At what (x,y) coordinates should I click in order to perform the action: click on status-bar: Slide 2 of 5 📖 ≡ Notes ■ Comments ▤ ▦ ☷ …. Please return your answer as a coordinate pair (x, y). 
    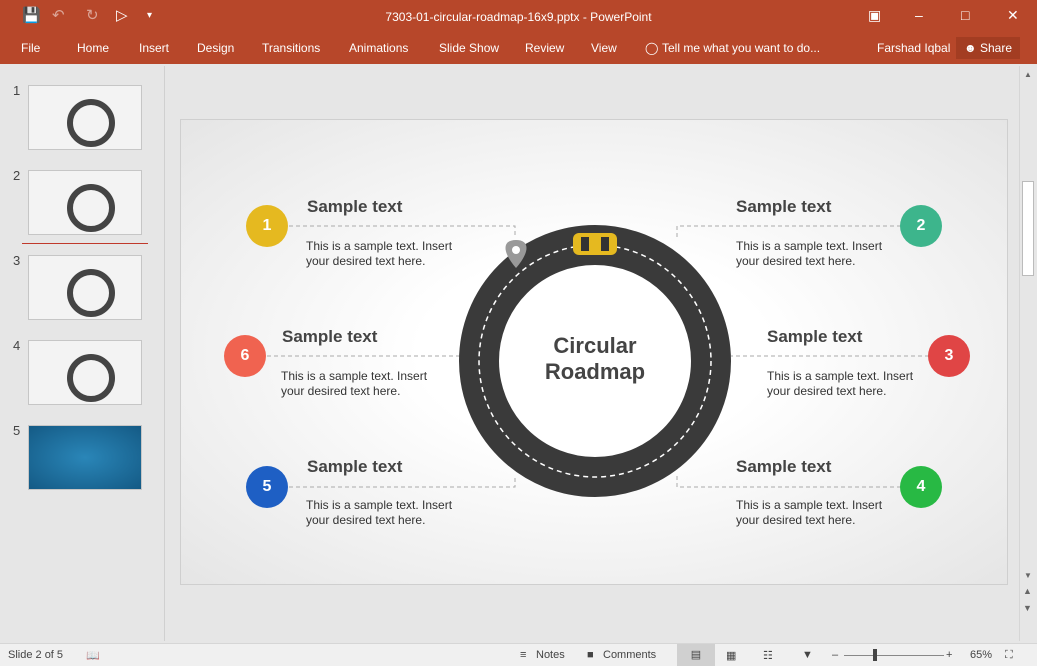
    Looking at the image, I should click on (518, 654).